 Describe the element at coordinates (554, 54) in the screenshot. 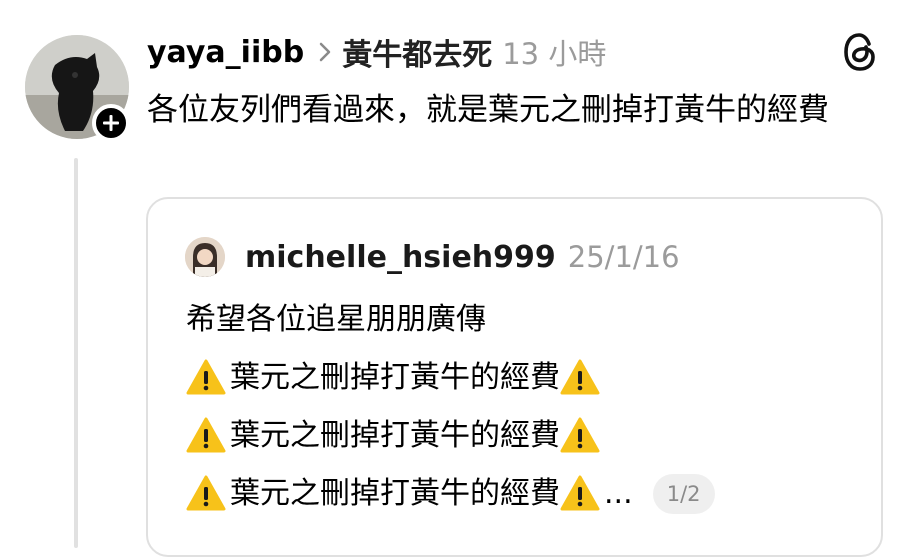

I see `post-time: 13 小時` at that location.